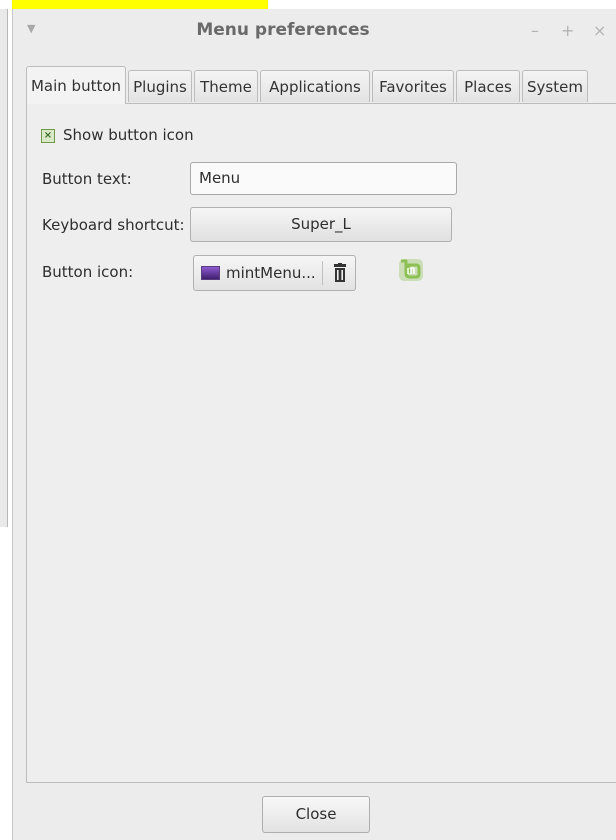 Image resolution: width=616 pixels, height=840 pixels. I want to click on window-close-button: ×, so click(599, 30).